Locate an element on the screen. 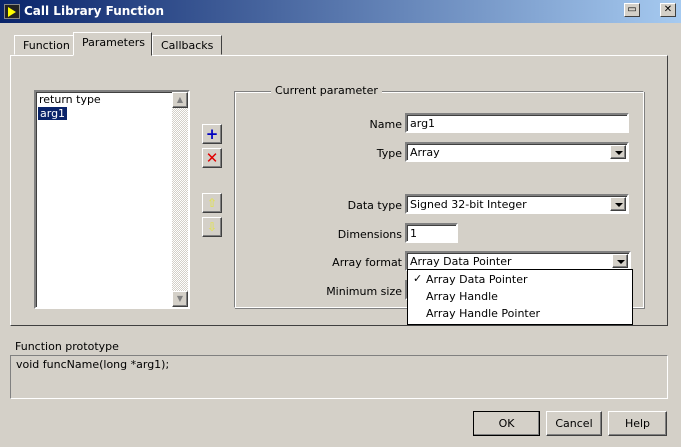 Image resolution: width=681 pixels, height=447 pixels. tab-function: Function is located at coordinates (46, 45).